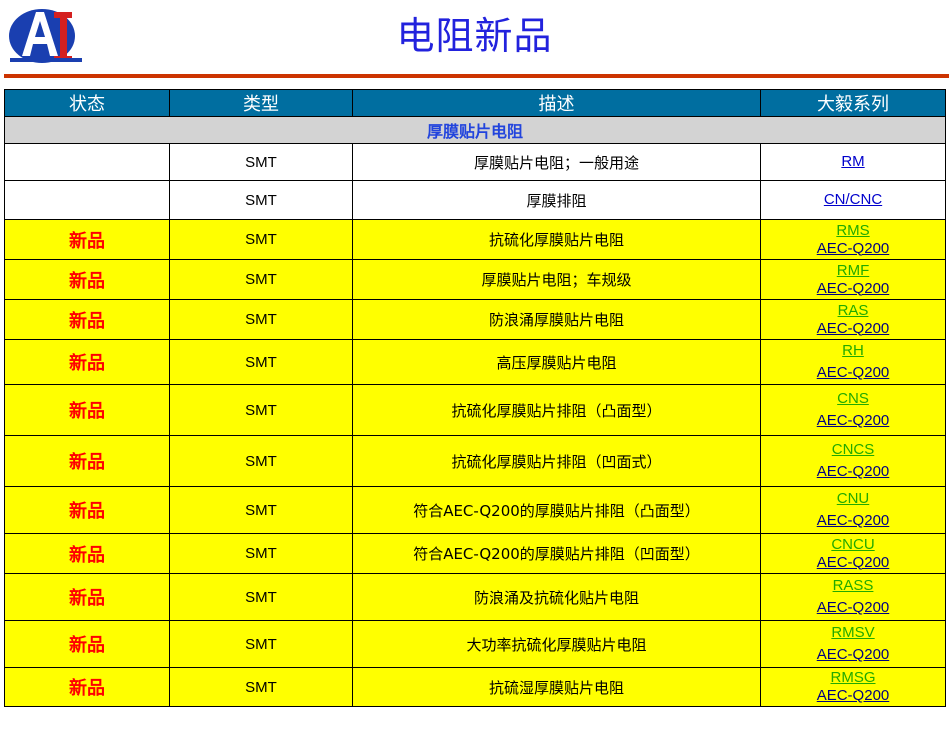 The width and height of the screenshot is (949, 732). I want to click on series-link: RMF, so click(853, 271).